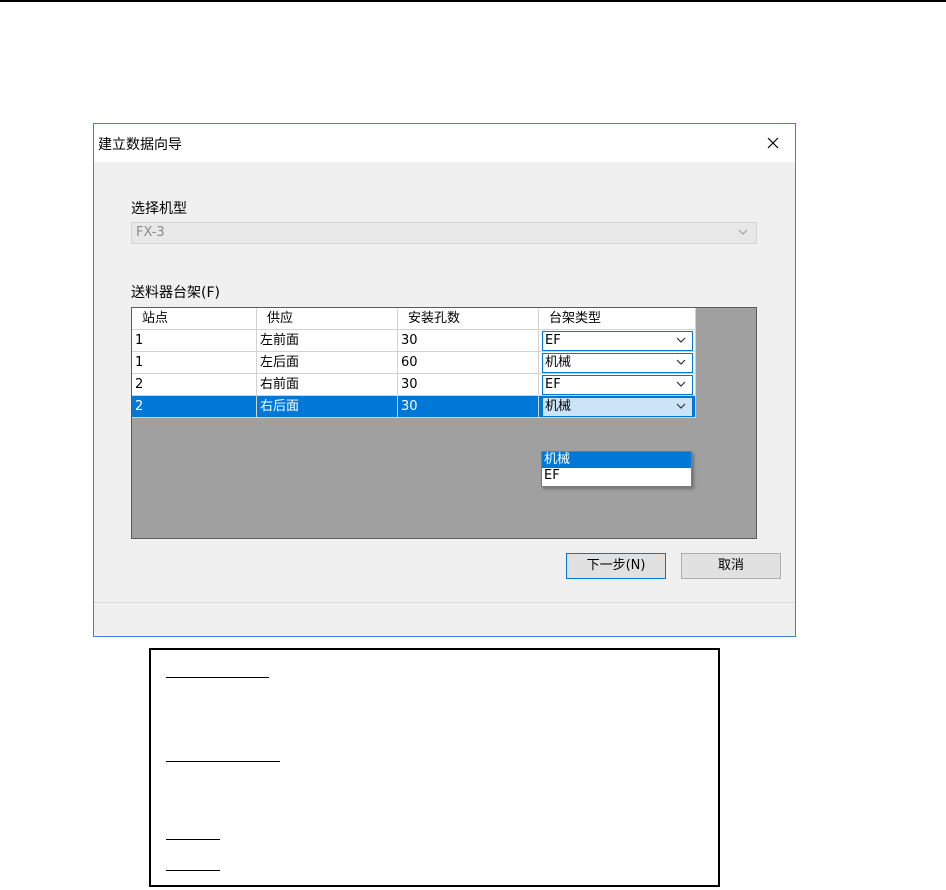 Image resolution: width=946 pixels, height=890 pixels. What do you see at coordinates (327, 319) in the screenshot?
I see `column-header: 供应` at bounding box center [327, 319].